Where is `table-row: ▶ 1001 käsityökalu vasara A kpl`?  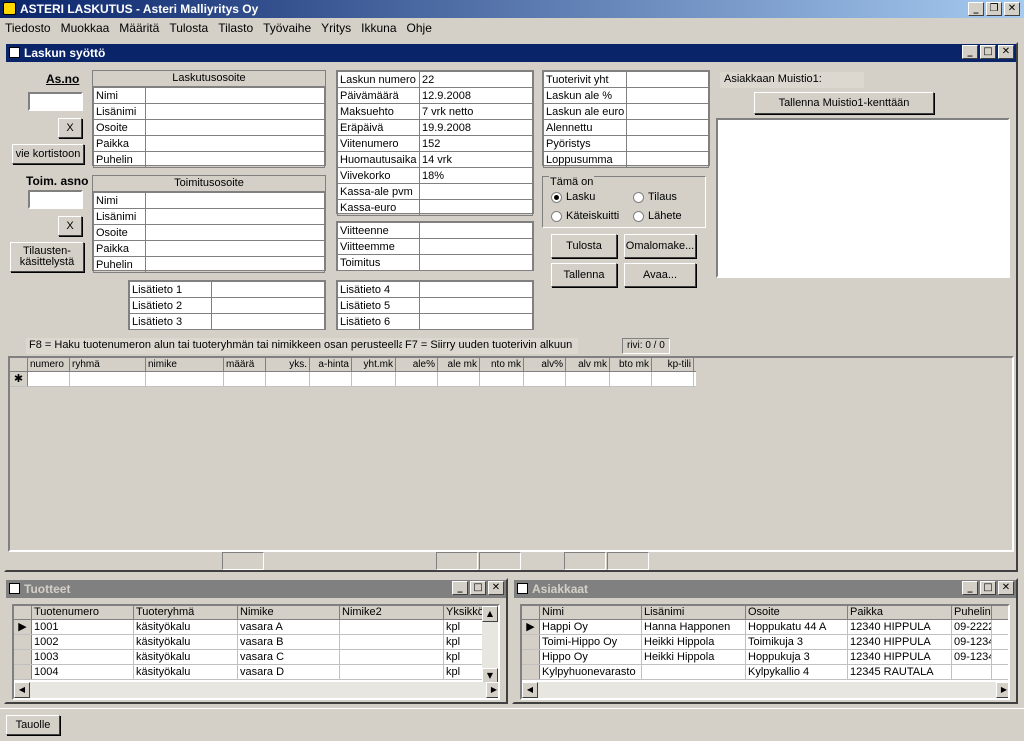 table-row: ▶ 1001 käsityökalu vasara A kpl is located at coordinates (256, 627).